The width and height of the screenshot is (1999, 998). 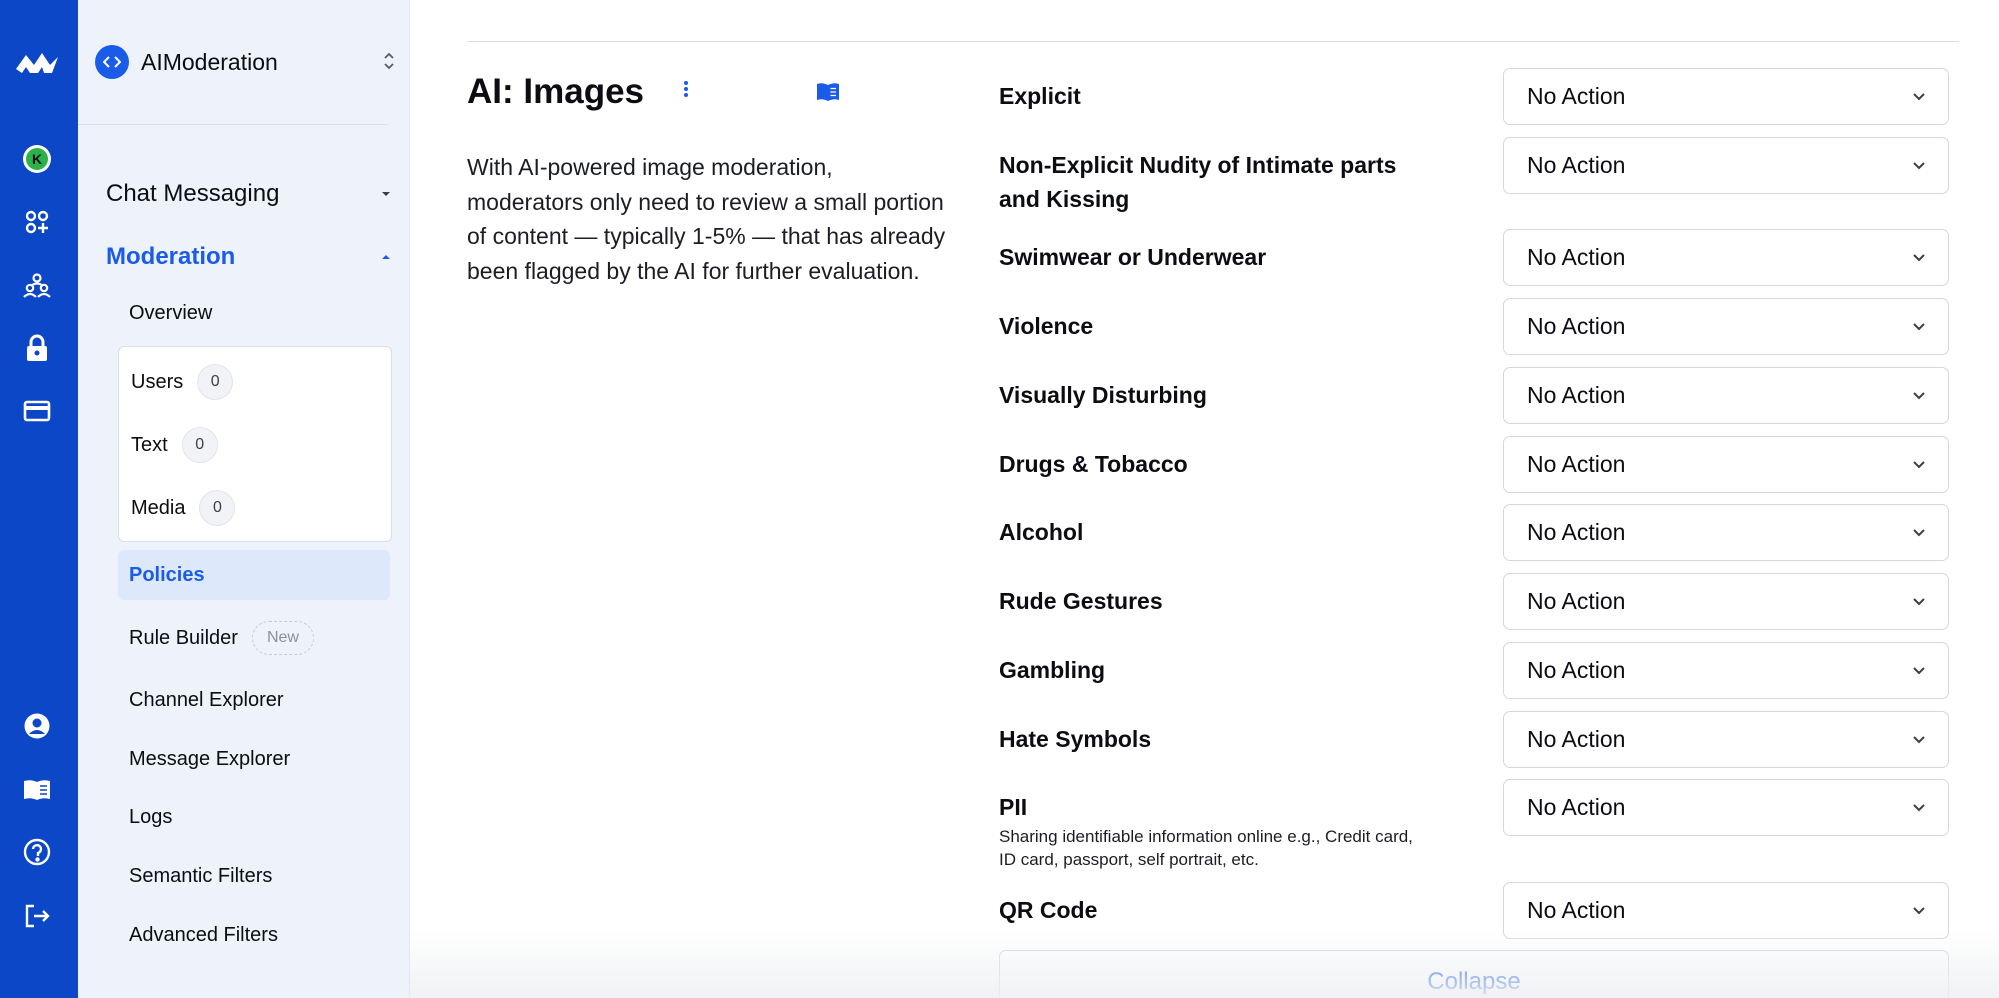 I want to click on code-icon, so click(x=112, y=62).